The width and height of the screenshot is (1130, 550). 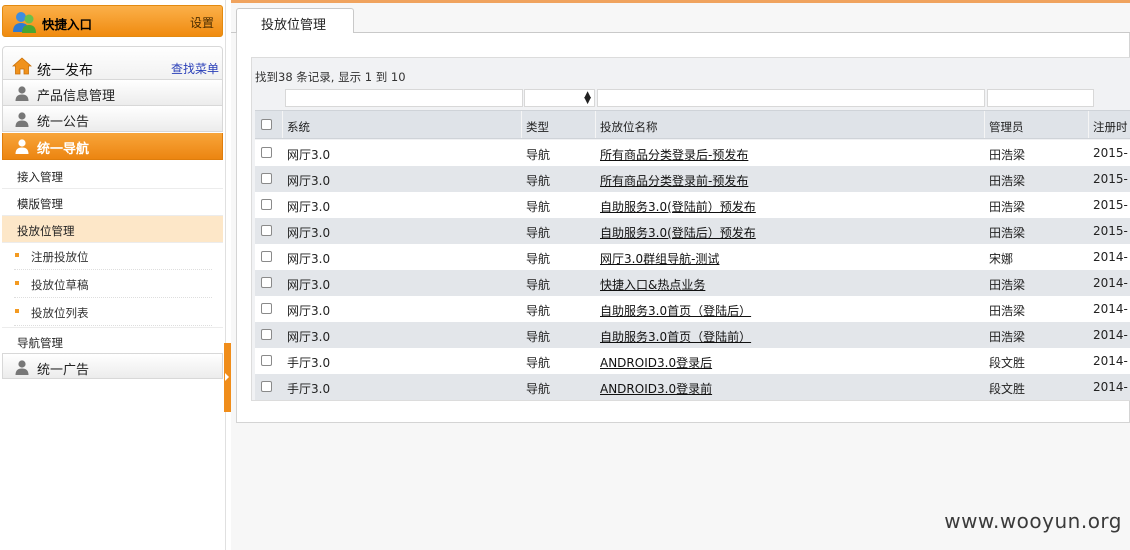 What do you see at coordinates (1110, 153) in the screenshot?
I see `cell-date: 2015-` at bounding box center [1110, 153].